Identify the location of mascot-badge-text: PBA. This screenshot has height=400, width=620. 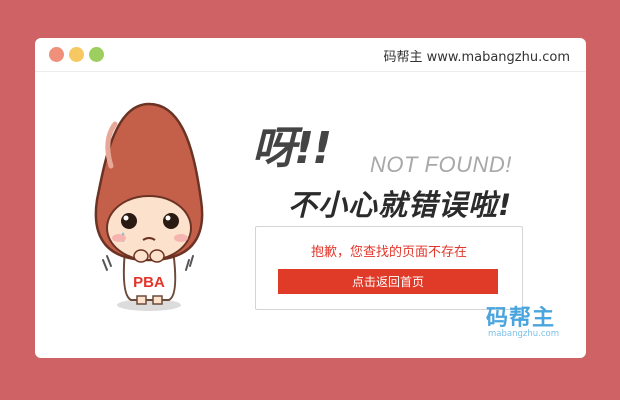
(149, 282).